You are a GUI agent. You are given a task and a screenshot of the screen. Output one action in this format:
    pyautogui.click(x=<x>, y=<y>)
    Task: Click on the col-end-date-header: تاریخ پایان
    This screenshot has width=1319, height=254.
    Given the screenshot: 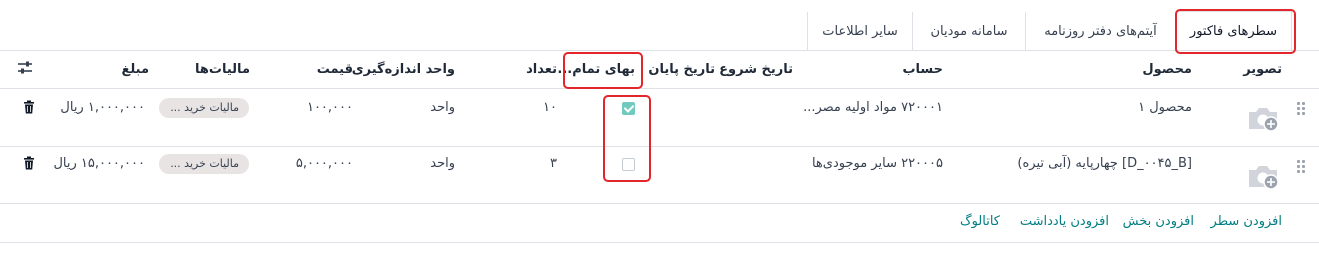 What is the action you would take?
    pyautogui.click(x=681, y=69)
    